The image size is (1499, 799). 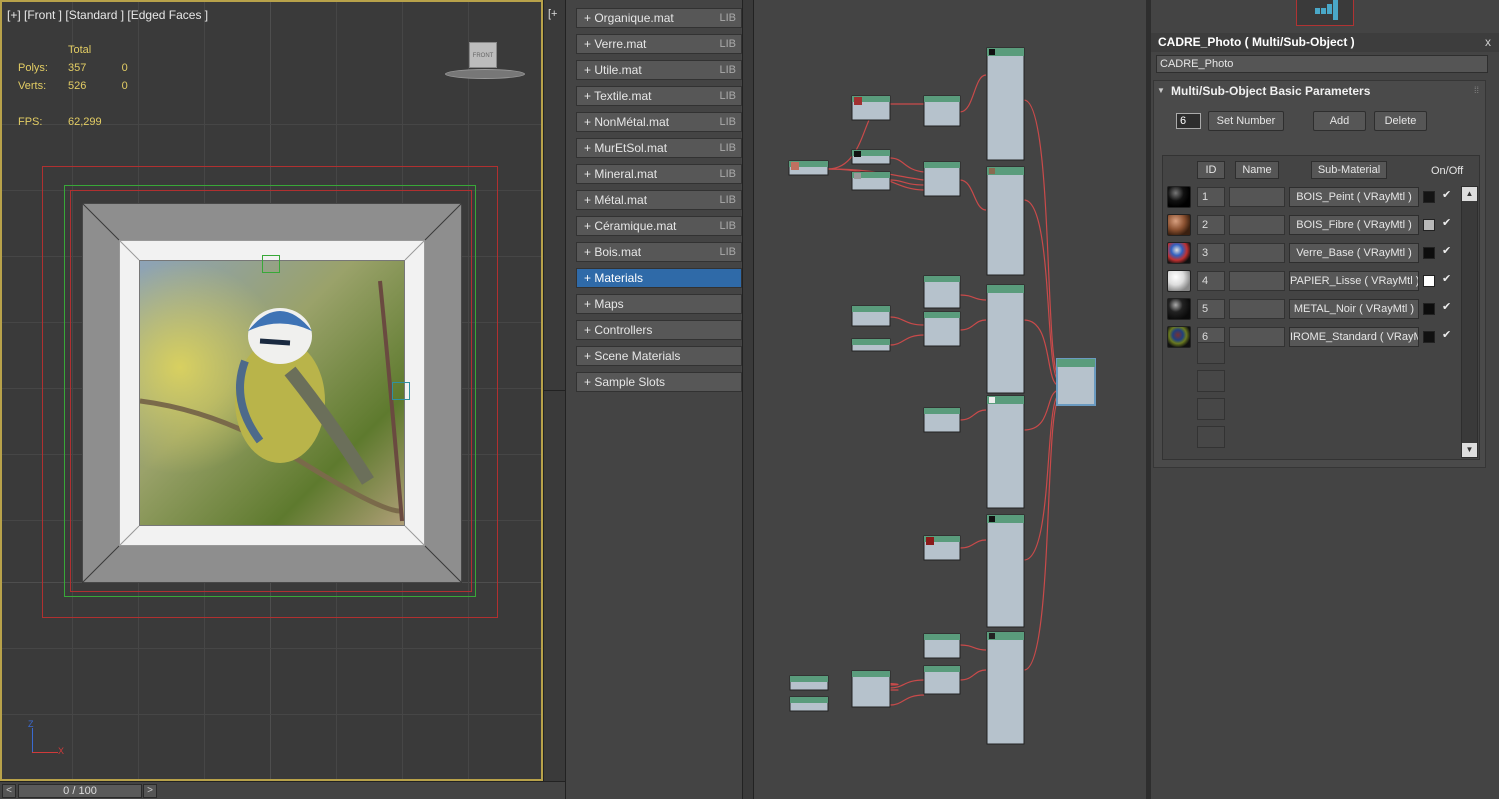 I want to click on axis-x-label: X, so click(x=61, y=751).